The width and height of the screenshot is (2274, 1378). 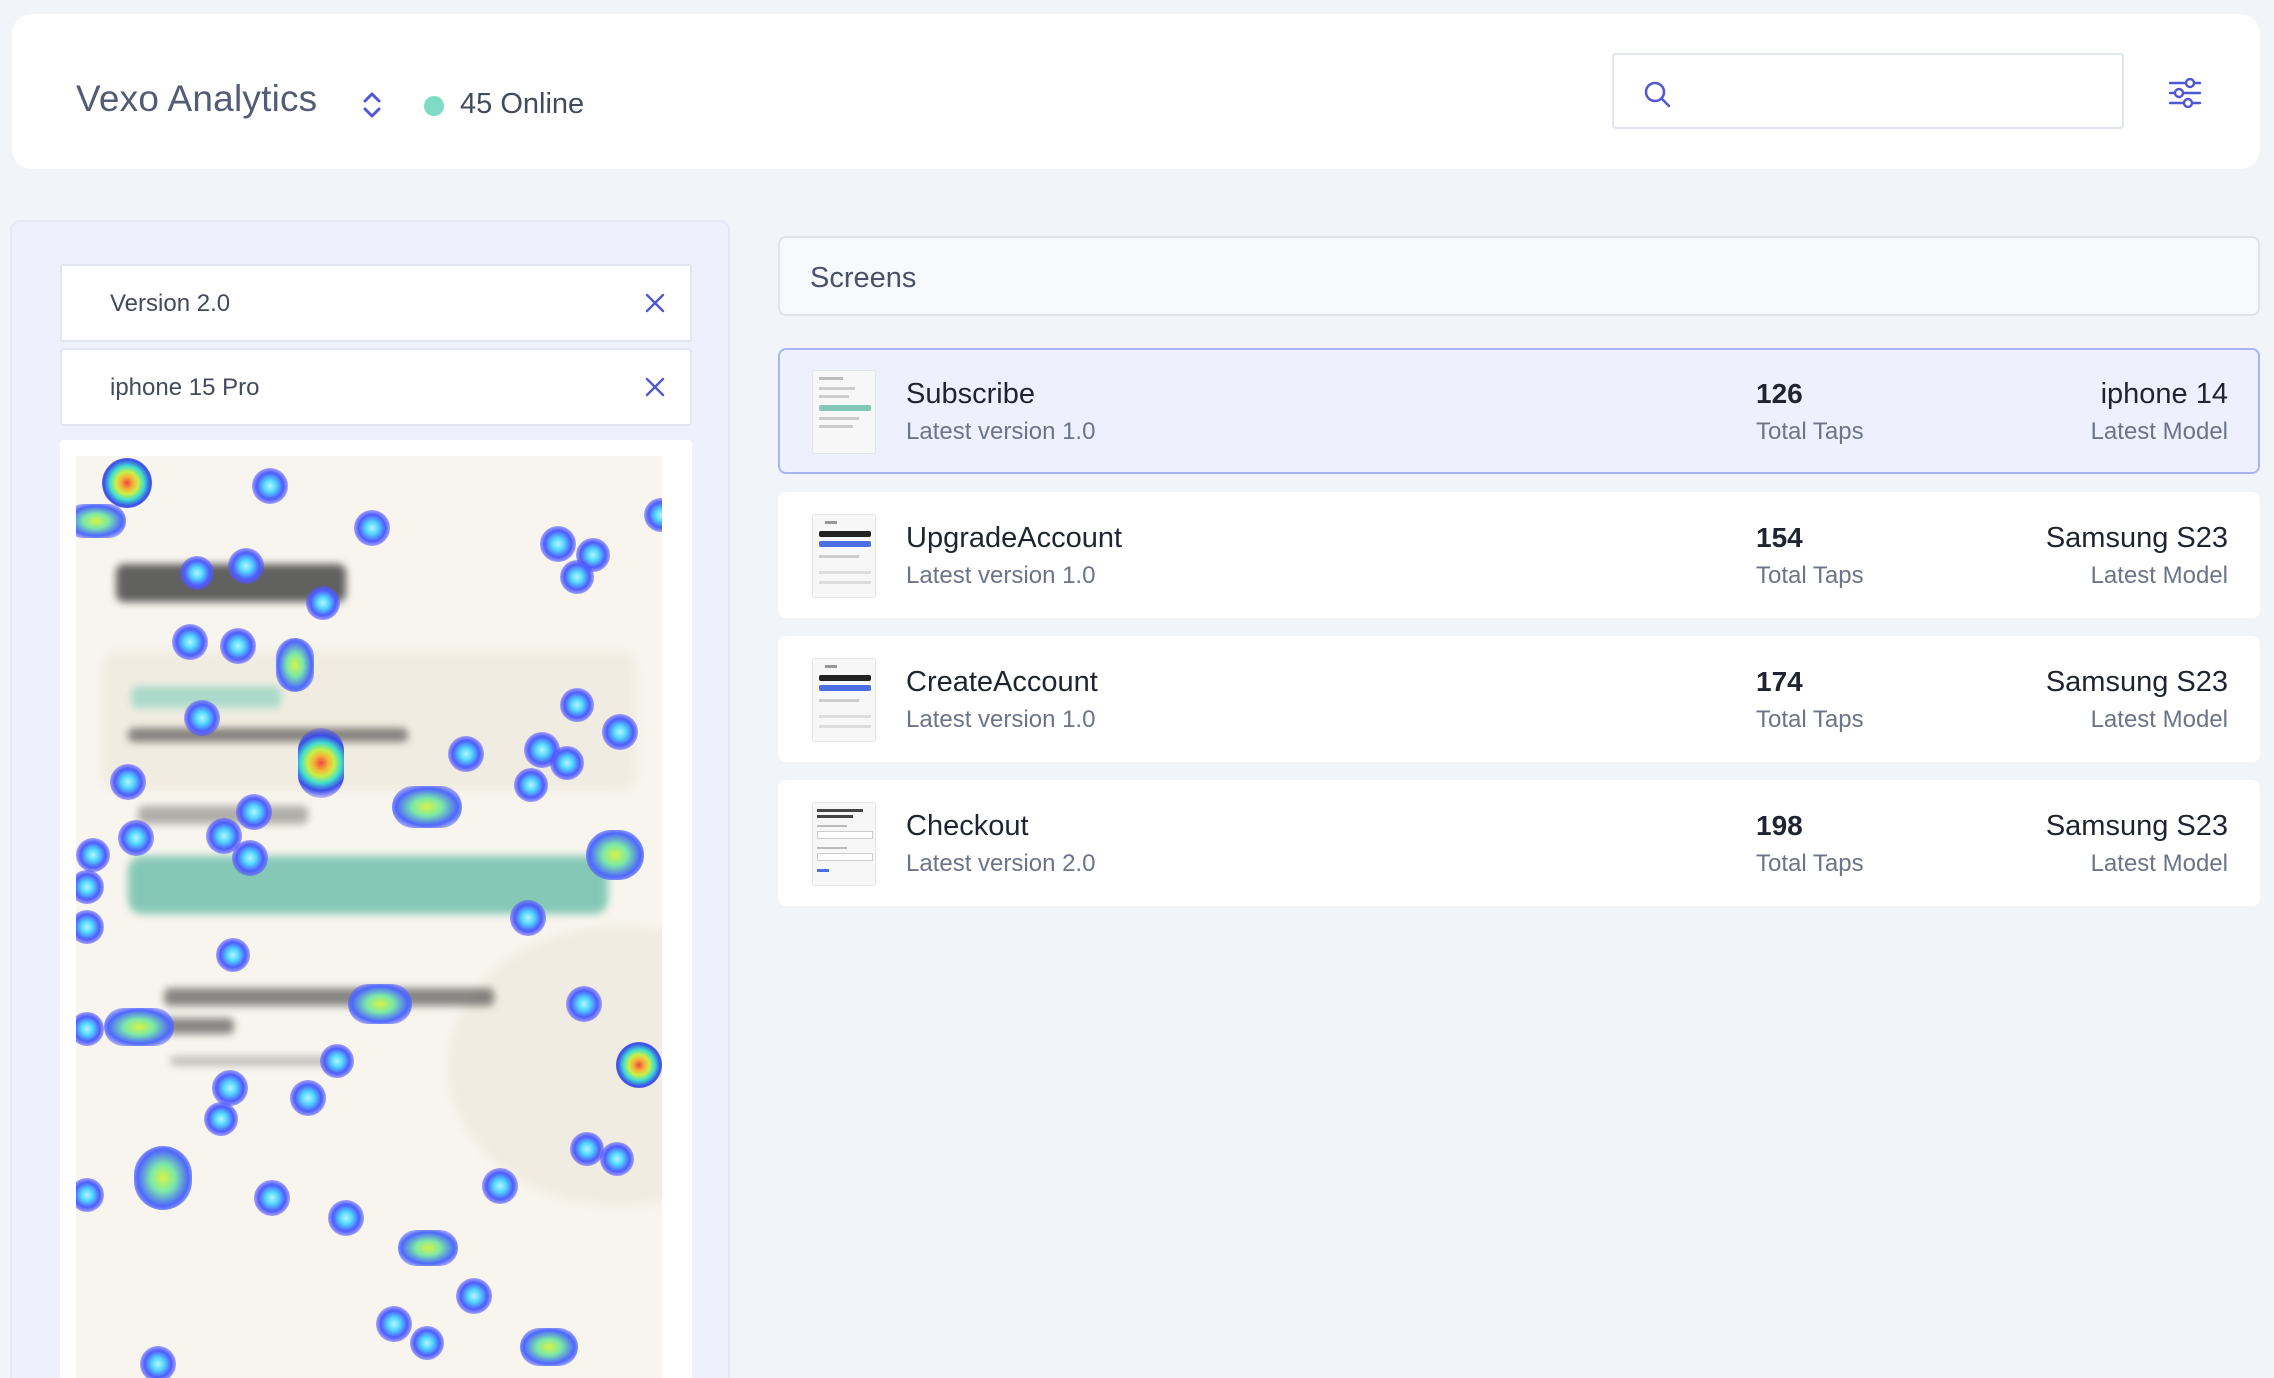 I want to click on screen-name: UpgradeAccount, so click(x=1014, y=538).